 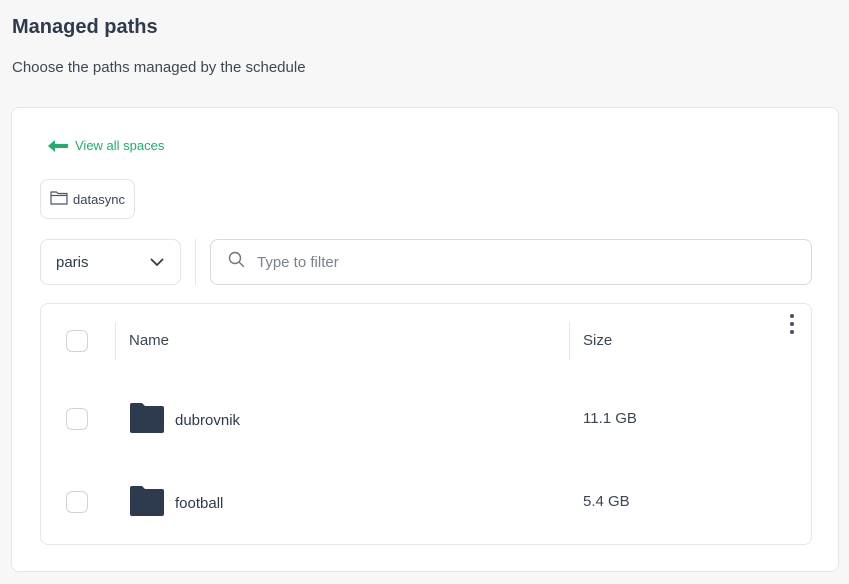 I want to click on folder-outline-icon, so click(x=59, y=199).